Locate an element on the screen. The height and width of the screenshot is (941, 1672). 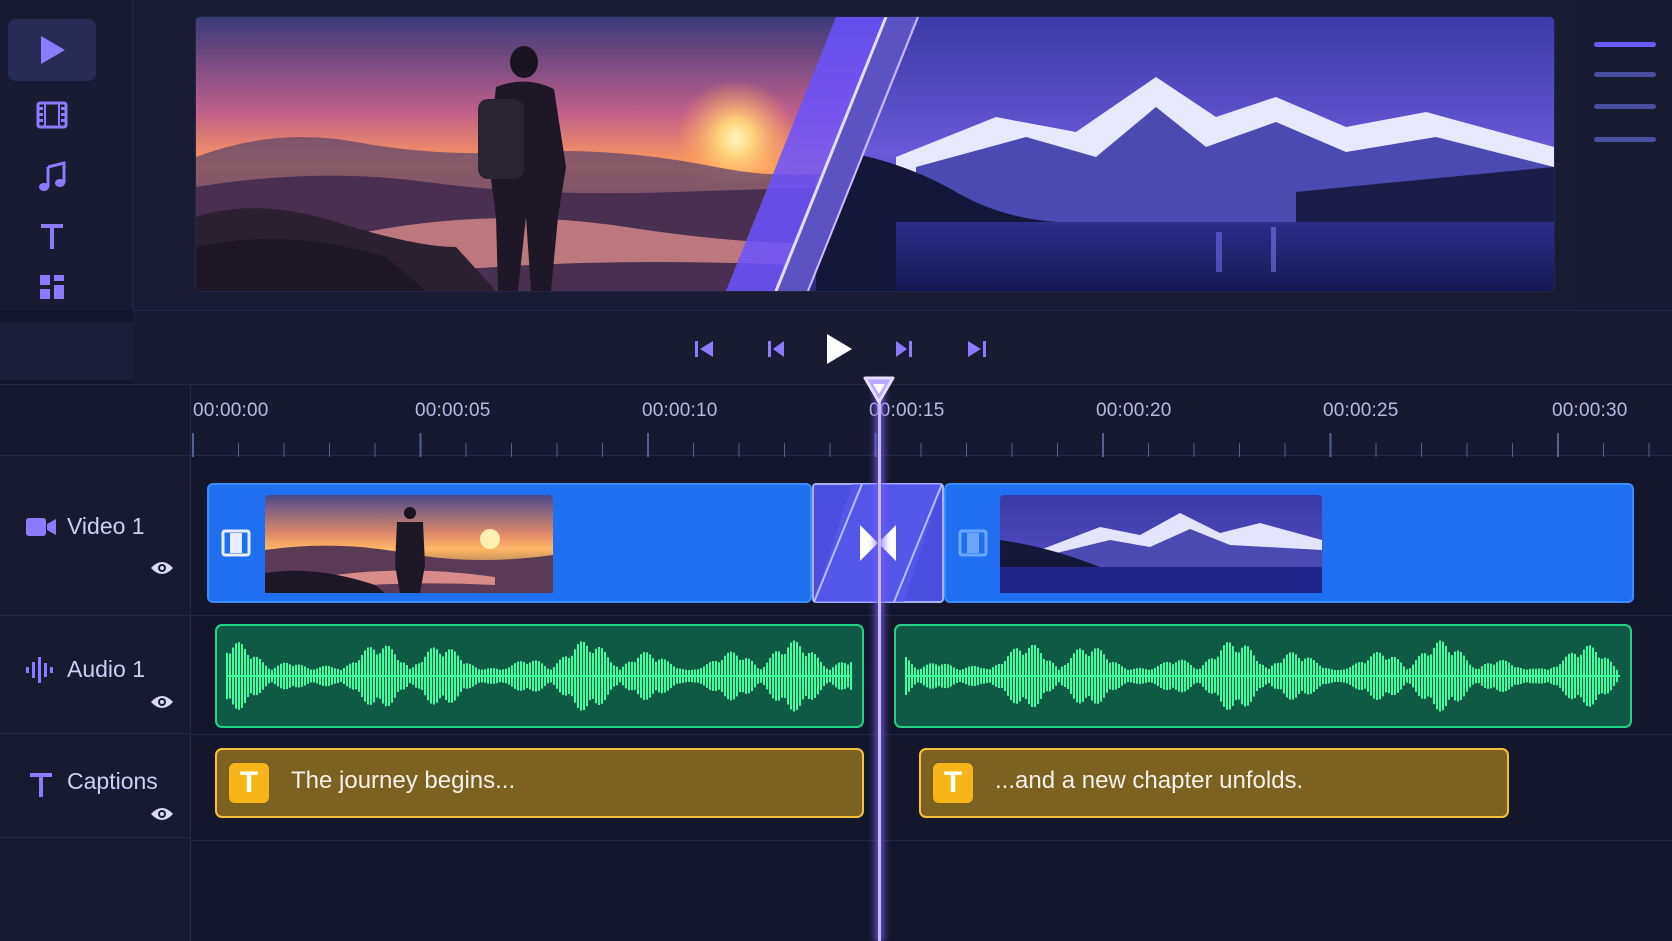
tool-audio is located at coordinates (52, 177).